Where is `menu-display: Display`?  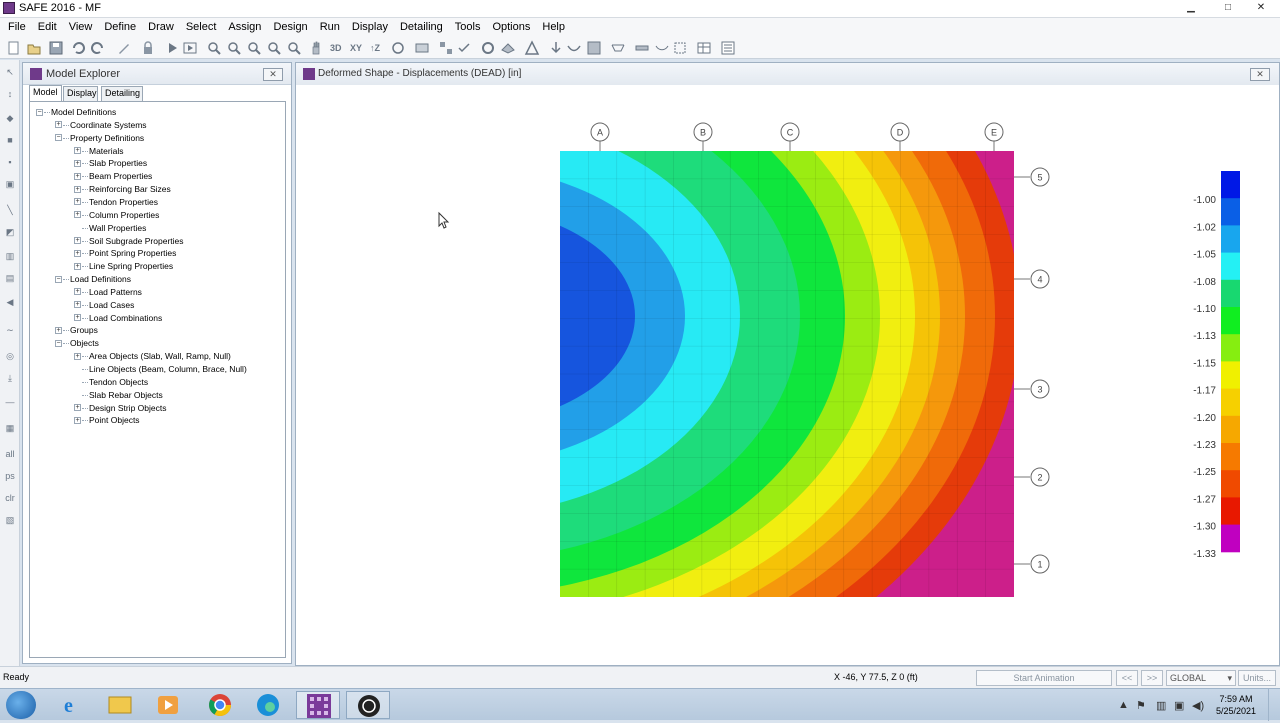 menu-display: Display is located at coordinates (370, 27).